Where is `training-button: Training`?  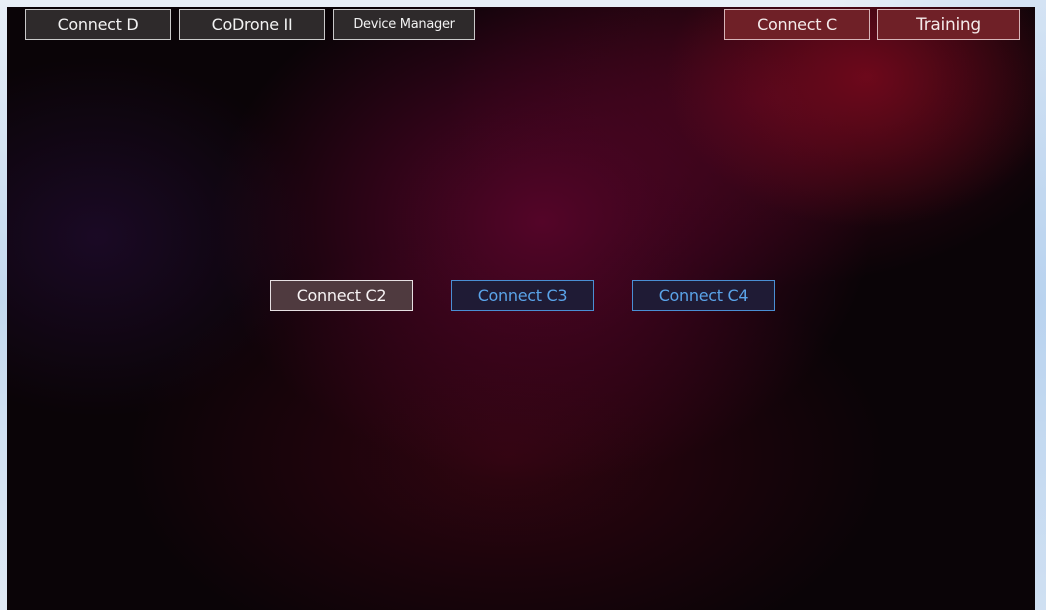 training-button: Training is located at coordinates (948, 24).